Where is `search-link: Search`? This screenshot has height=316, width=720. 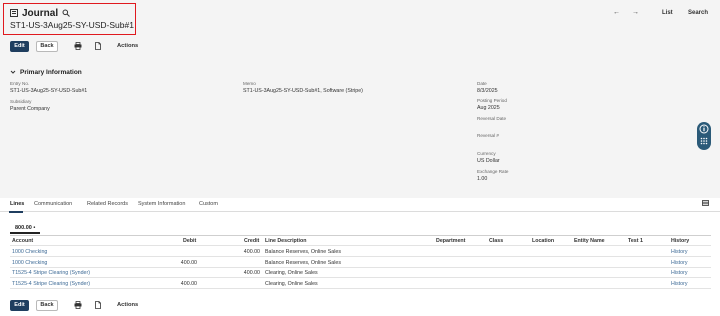
search-link: Search is located at coordinates (698, 13).